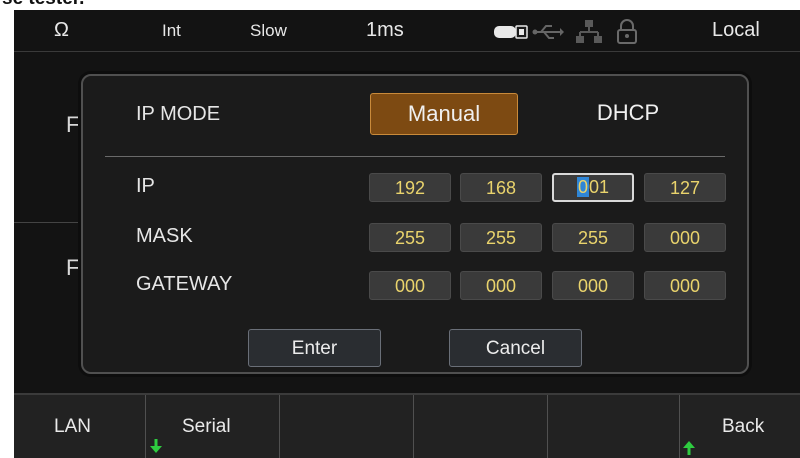 This screenshot has width=800, height=458. What do you see at coordinates (410, 285) in the screenshot?
I see `gateway-octet-1: 000` at bounding box center [410, 285].